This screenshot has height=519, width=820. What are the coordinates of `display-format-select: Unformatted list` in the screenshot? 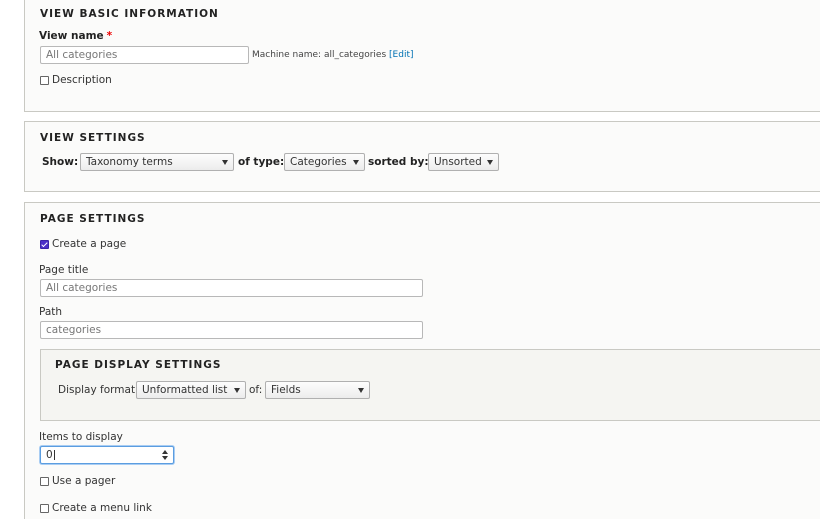 It's located at (191, 390).